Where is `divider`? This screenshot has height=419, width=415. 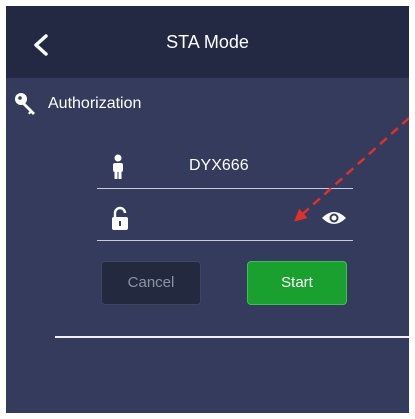 divider is located at coordinates (232, 337).